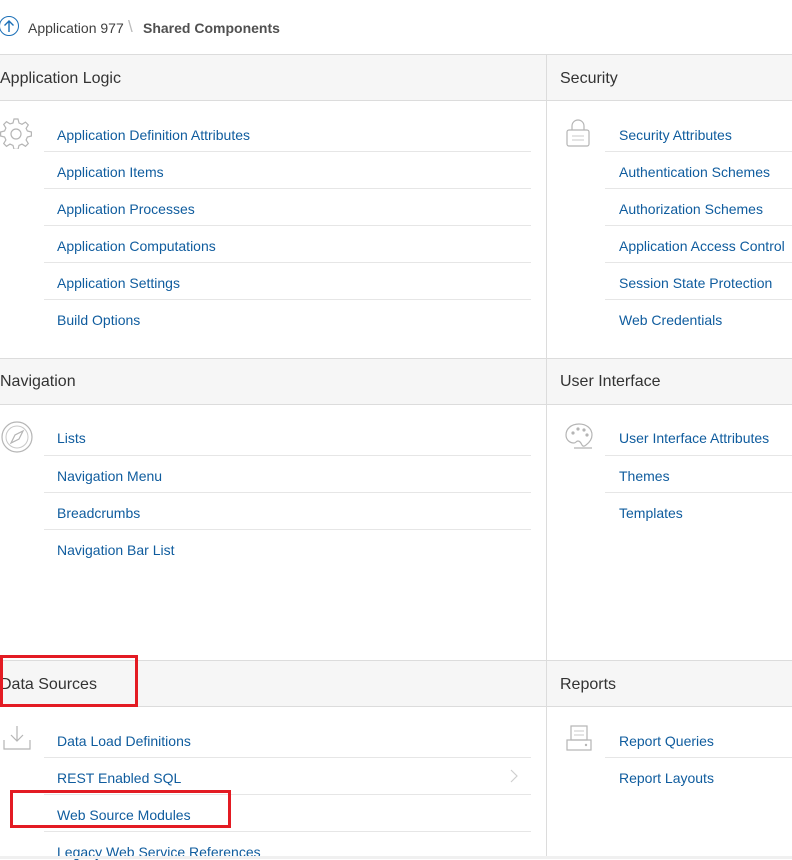 Image resolution: width=792 pixels, height=860 pixels. Describe the element at coordinates (124, 741) in the screenshot. I see `link-data-load-definitions: Data Load Definitions` at that location.